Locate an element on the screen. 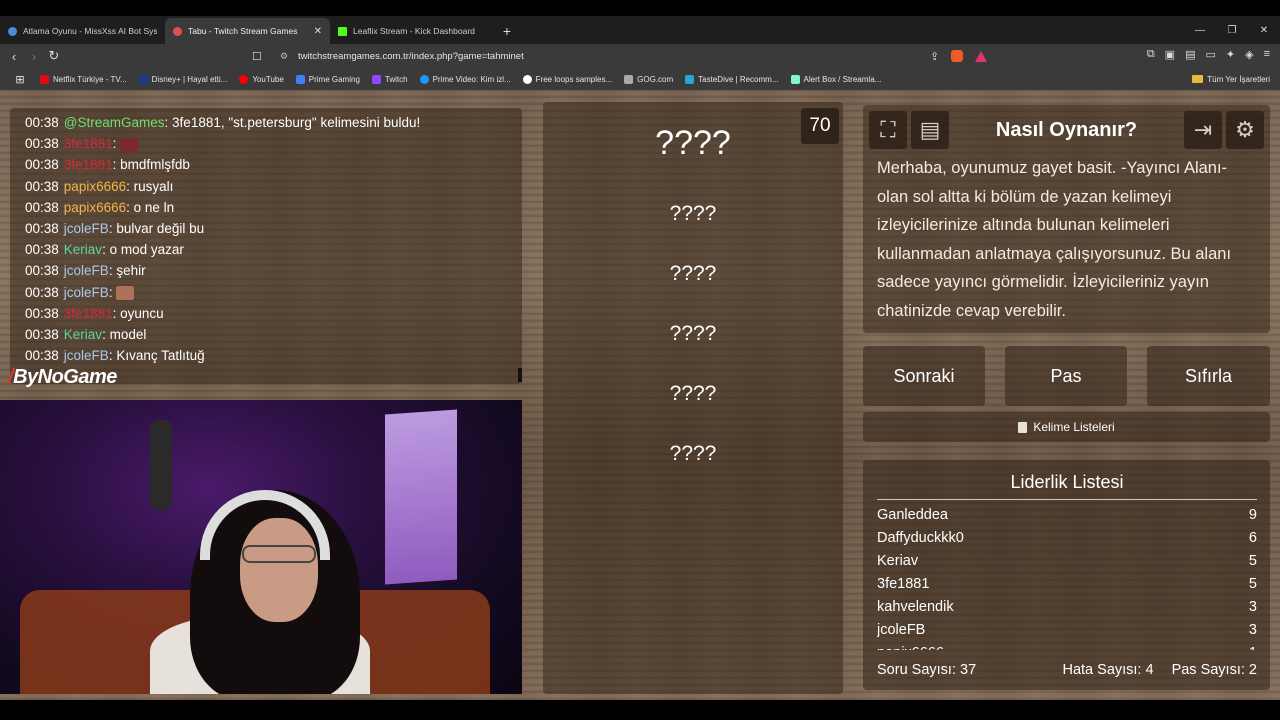 Image resolution: width=1280 pixels, height=720 pixels. leaderboard-row: Ganleddea 9 is located at coordinates (1067, 515).